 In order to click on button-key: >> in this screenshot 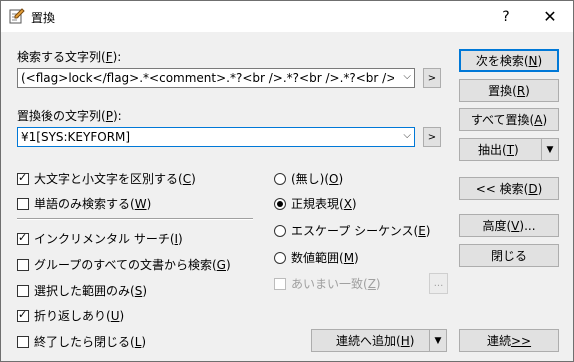, I will do `click(521, 340)`.